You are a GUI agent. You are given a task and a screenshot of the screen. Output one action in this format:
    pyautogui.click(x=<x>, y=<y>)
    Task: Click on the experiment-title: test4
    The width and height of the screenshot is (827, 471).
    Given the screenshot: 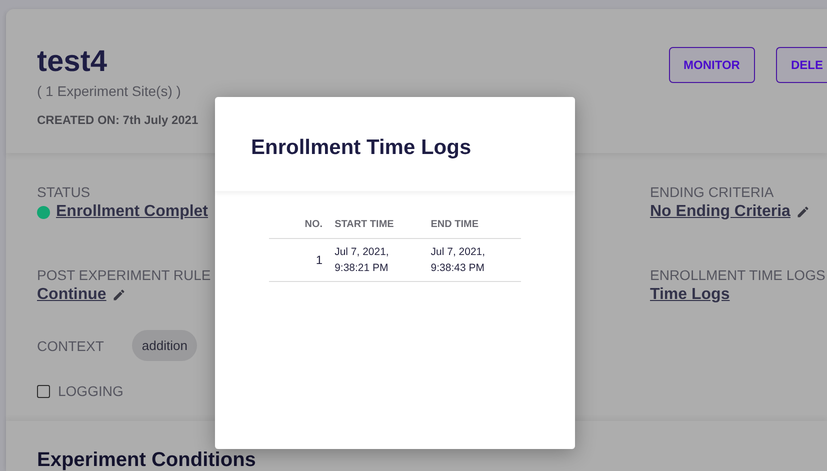 What is the action you would take?
    pyautogui.click(x=72, y=62)
    